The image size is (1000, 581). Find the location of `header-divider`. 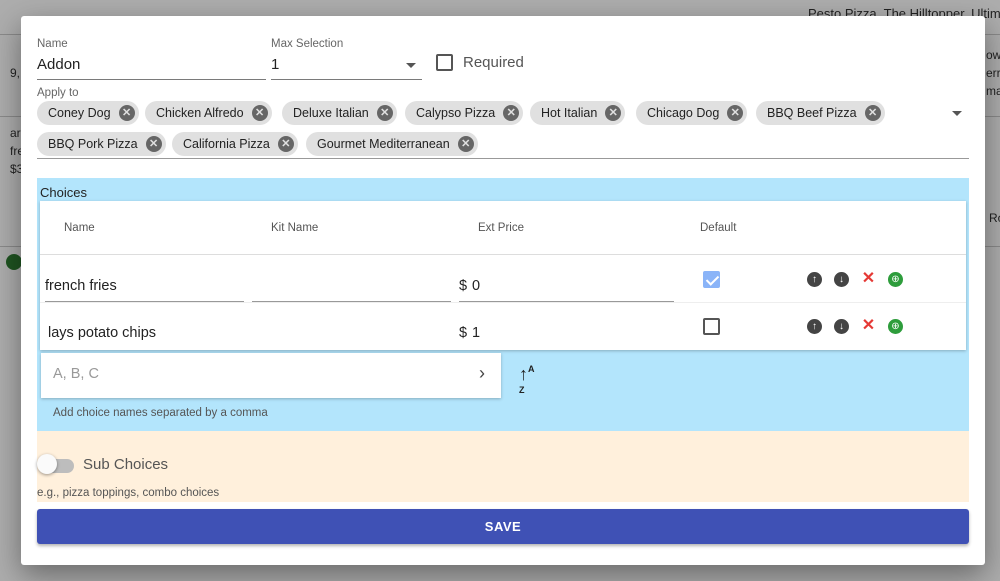

header-divider is located at coordinates (503, 254).